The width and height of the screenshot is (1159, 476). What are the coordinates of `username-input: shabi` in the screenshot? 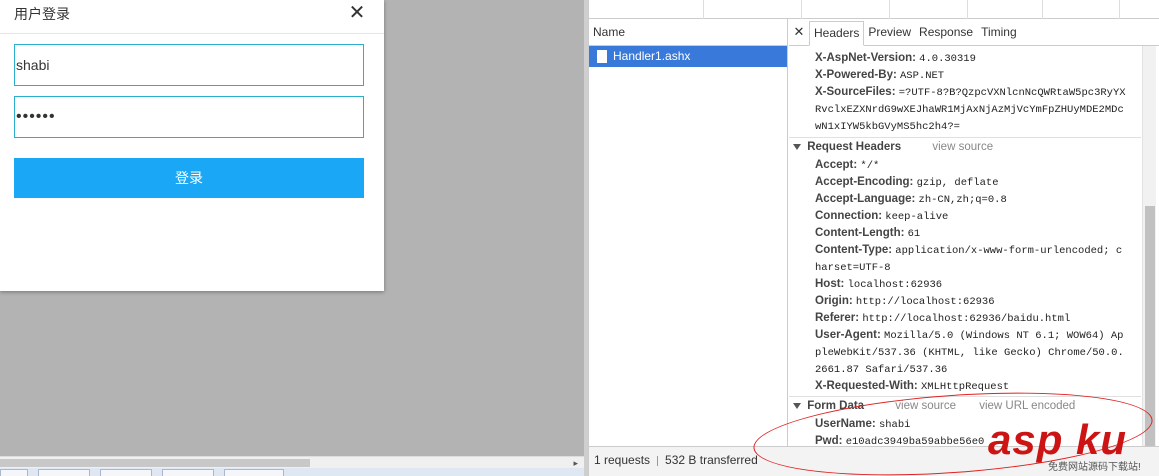 It's located at (189, 65).